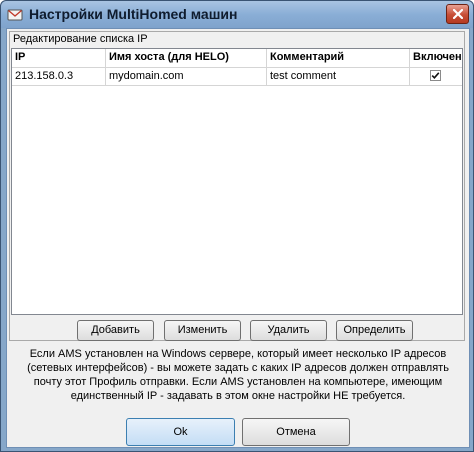 The width and height of the screenshot is (474, 452). I want to click on edit-button: Изменить, so click(202, 330).